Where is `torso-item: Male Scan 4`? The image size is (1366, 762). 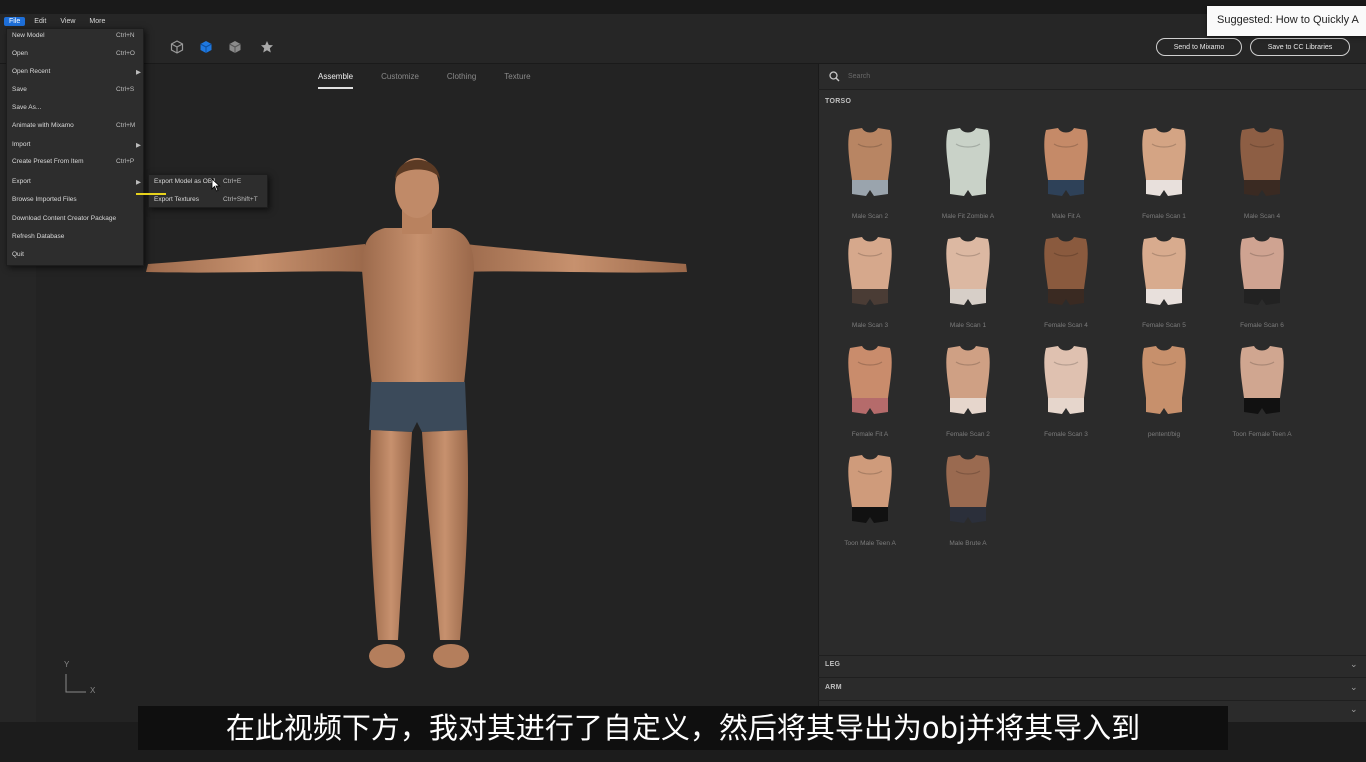 torso-item: Male Scan 4 is located at coordinates (1262, 174).